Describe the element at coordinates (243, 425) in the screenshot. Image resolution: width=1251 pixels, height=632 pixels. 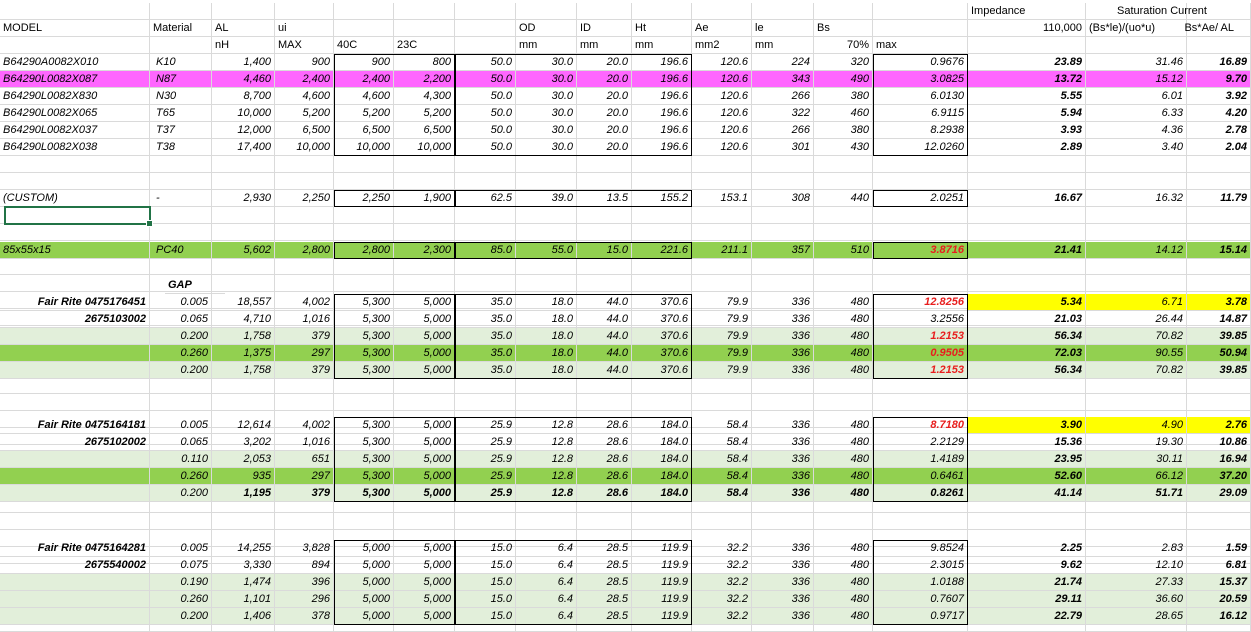
I see `row-value: 12,614` at that location.